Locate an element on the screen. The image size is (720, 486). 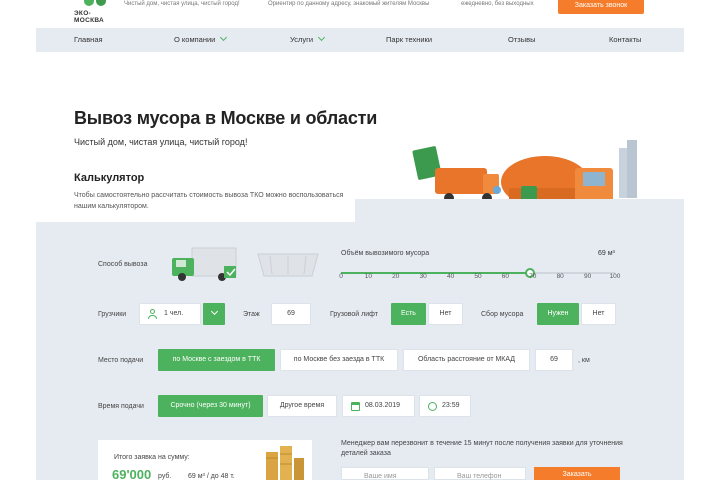
lift-no-button: Нет is located at coordinates (445, 314).